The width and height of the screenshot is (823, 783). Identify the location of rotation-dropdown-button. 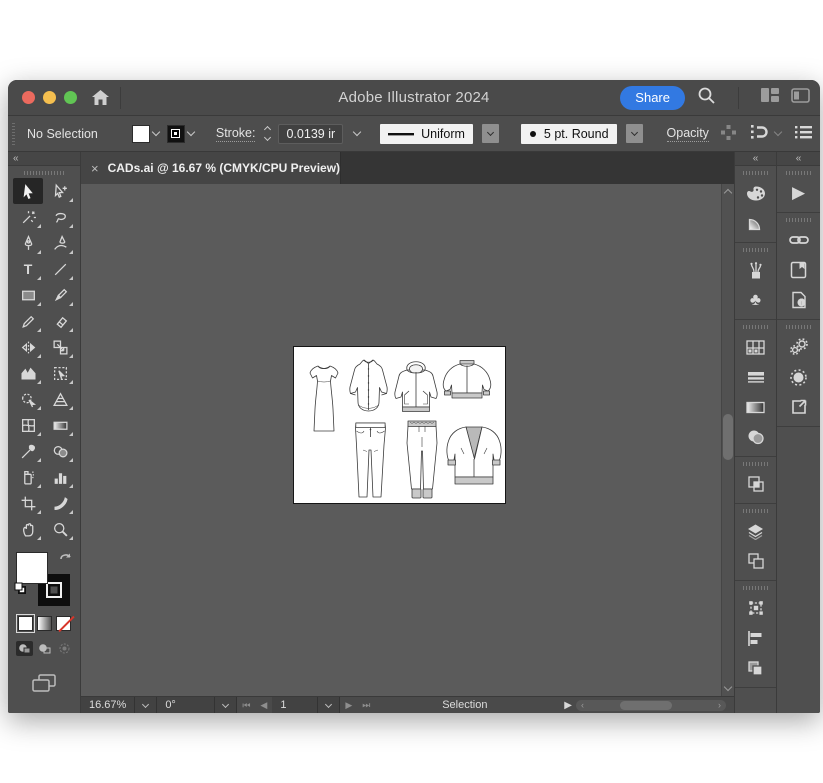
(226, 705).